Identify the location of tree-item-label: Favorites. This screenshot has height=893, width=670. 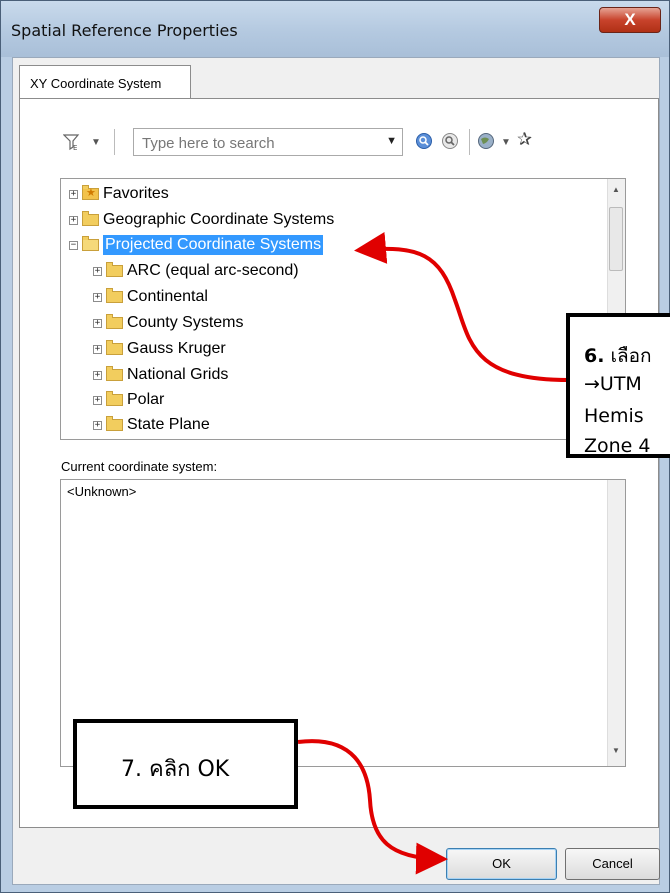
(136, 193).